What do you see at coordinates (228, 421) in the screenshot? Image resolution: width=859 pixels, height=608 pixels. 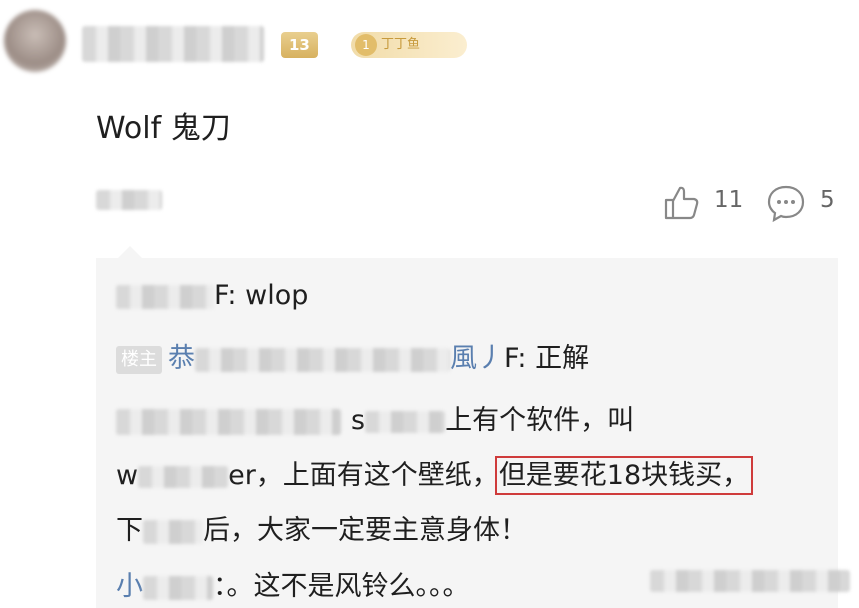 I see `reply-3-name-blurred` at bounding box center [228, 421].